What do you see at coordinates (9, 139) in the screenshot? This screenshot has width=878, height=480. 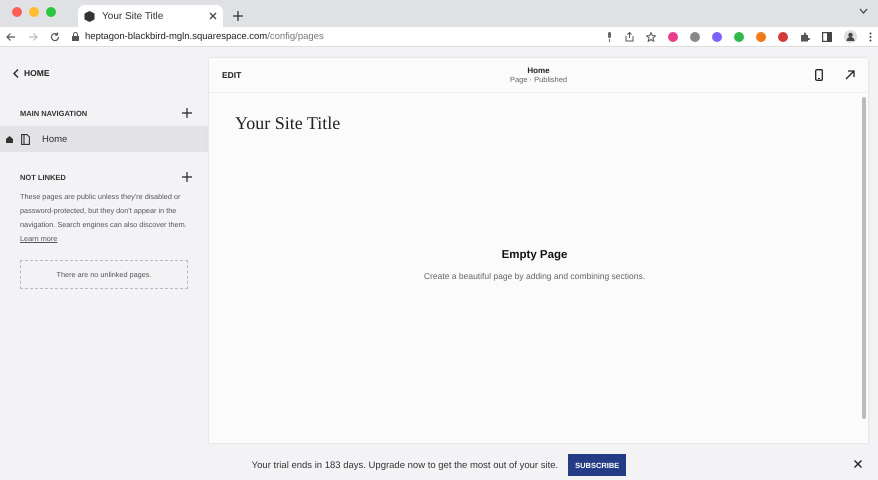 I see `home-icon` at bounding box center [9, 139].